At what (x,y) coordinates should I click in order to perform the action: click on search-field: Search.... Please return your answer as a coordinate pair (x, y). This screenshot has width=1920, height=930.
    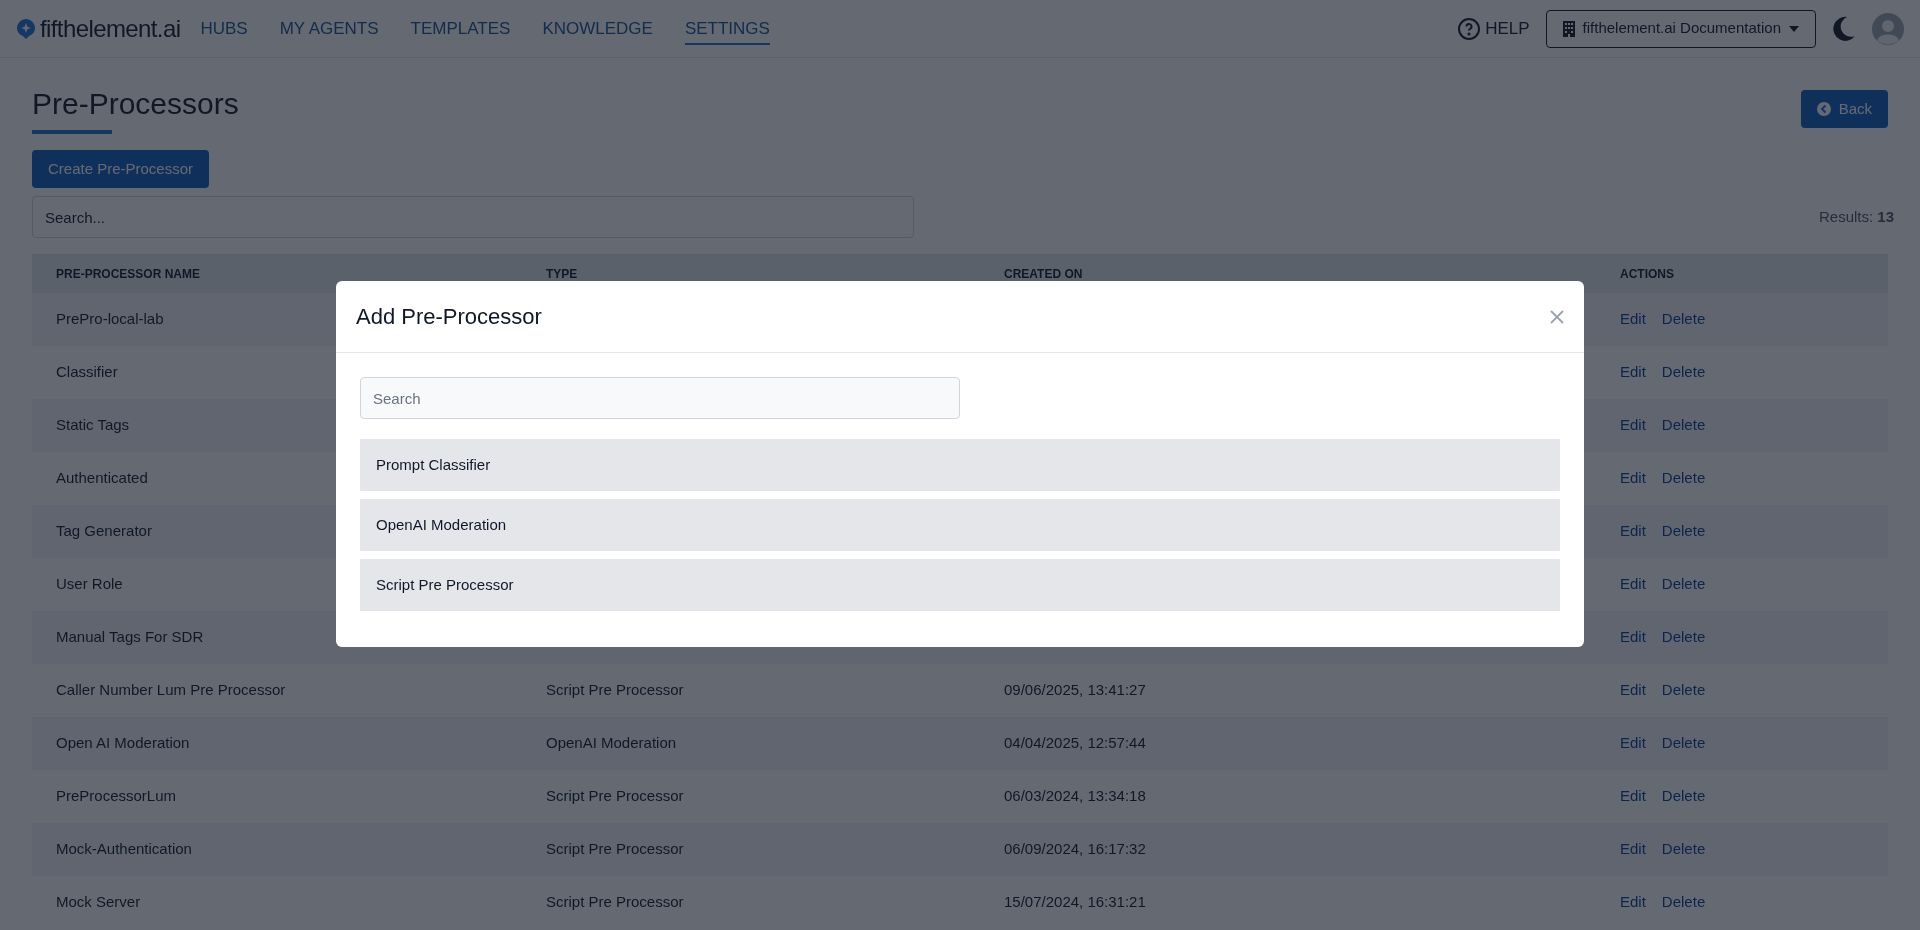
    Looking at the image, I should click on (473, 217).